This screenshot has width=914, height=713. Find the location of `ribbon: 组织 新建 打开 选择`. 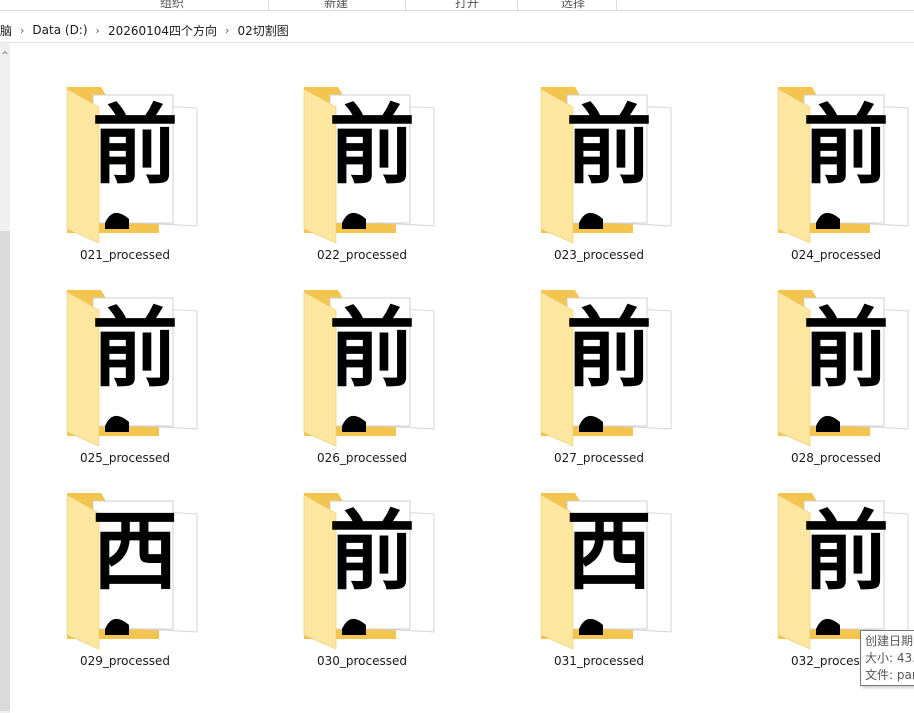

ribbon: 组织 新建 打开 选择 is located at coordinates (457, 5).